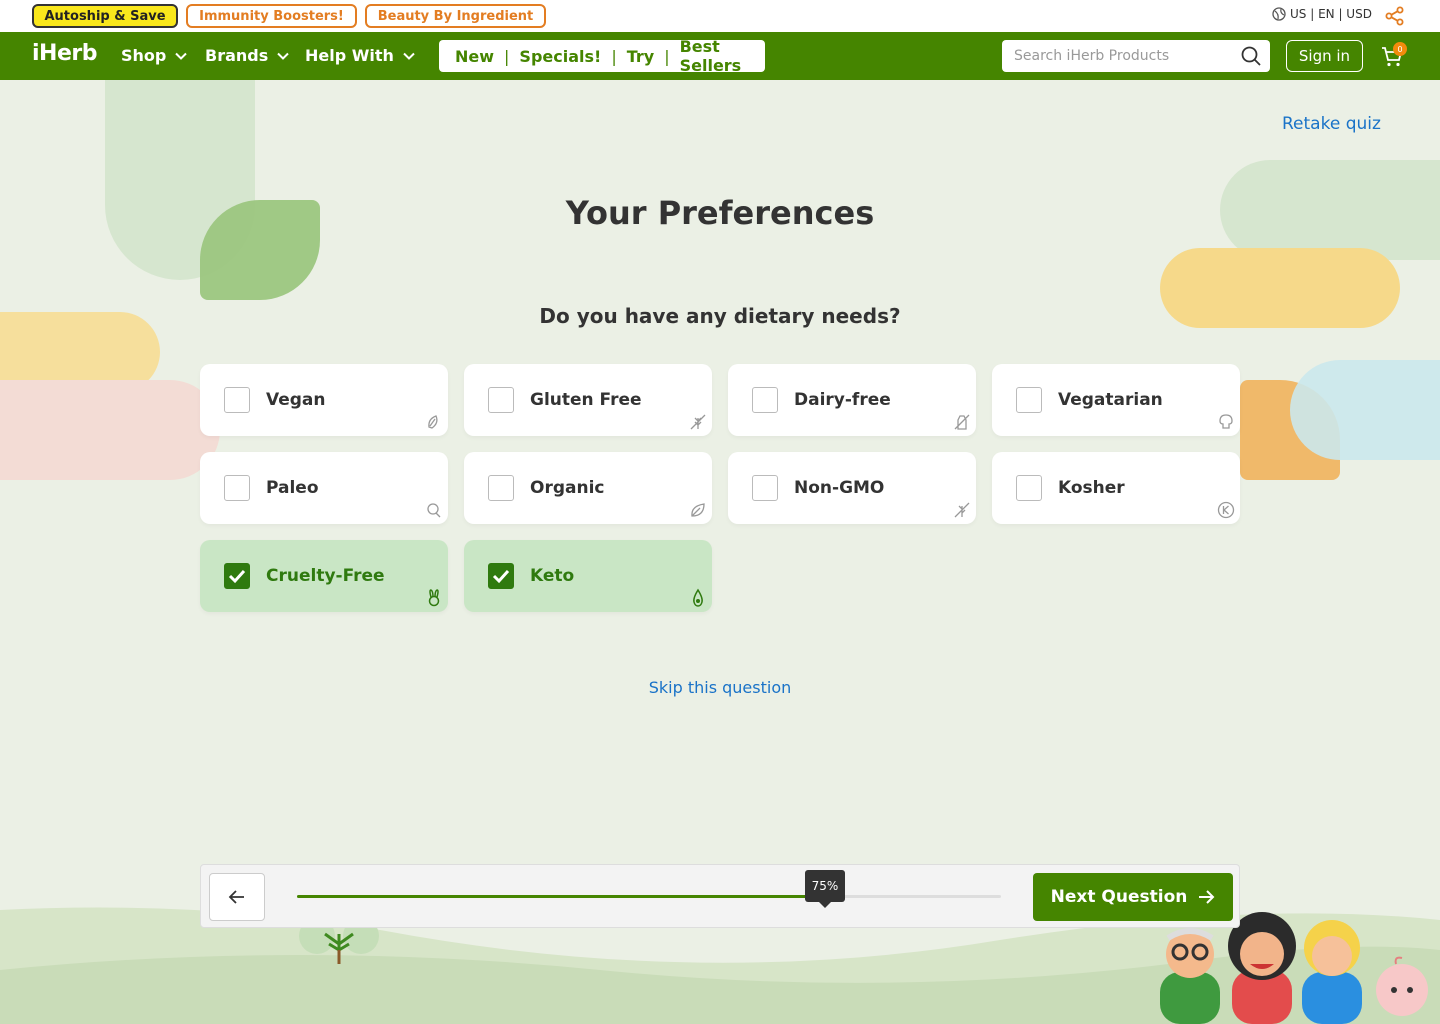 The width and height of the screenshot is (1440, 1024). I want to click on quick-link-try: Try, so click(640, 56).